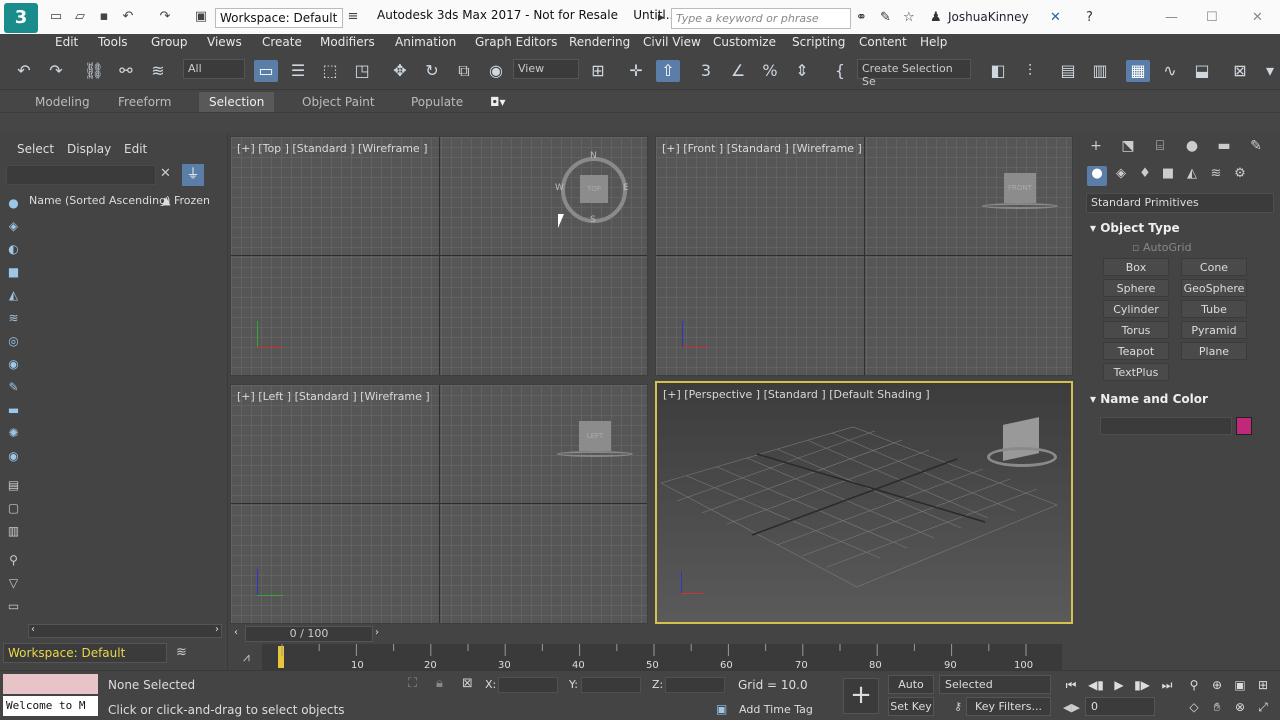  I want to click on pyramid-button: Pyramid, so click(1214, 330).